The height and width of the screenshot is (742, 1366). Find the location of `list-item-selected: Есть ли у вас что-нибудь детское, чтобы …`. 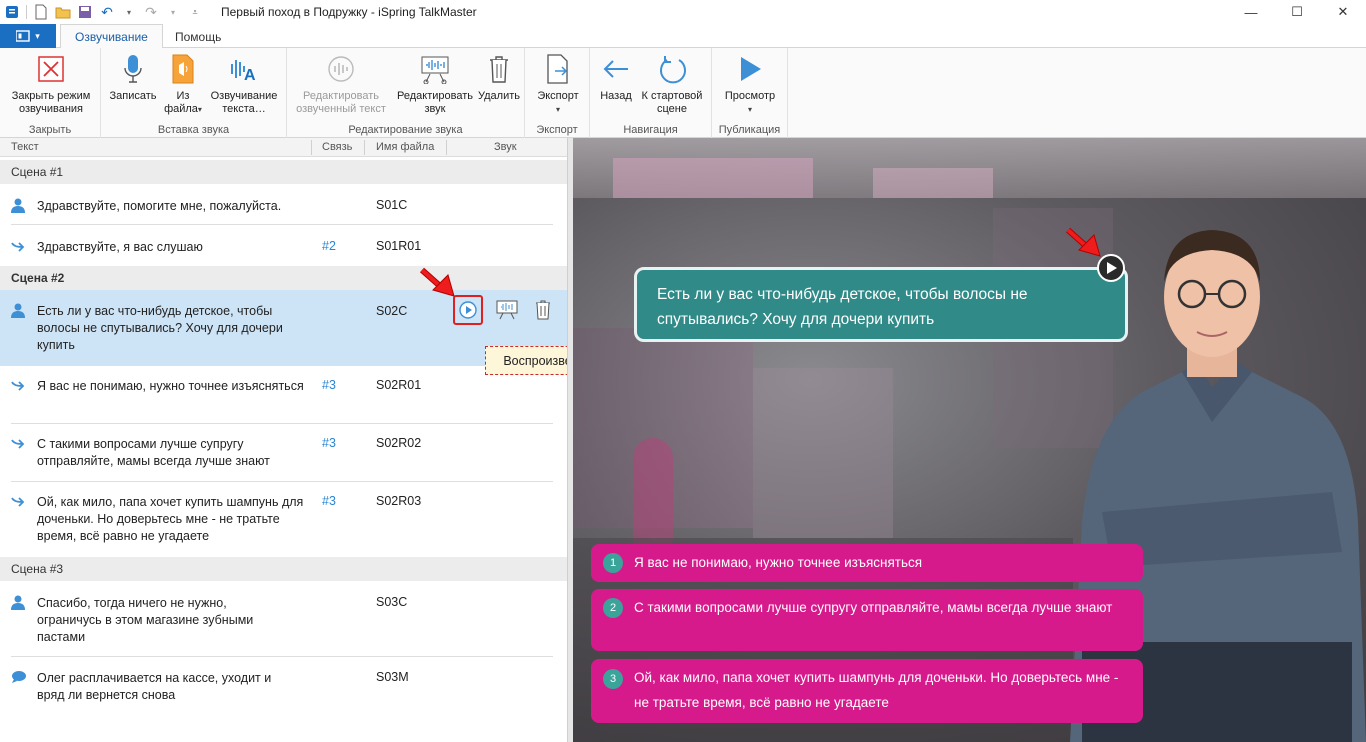

list-item-selected: Есть ли у вас что-нибудь детское, чтобы … is located at coordinates (283, 328).